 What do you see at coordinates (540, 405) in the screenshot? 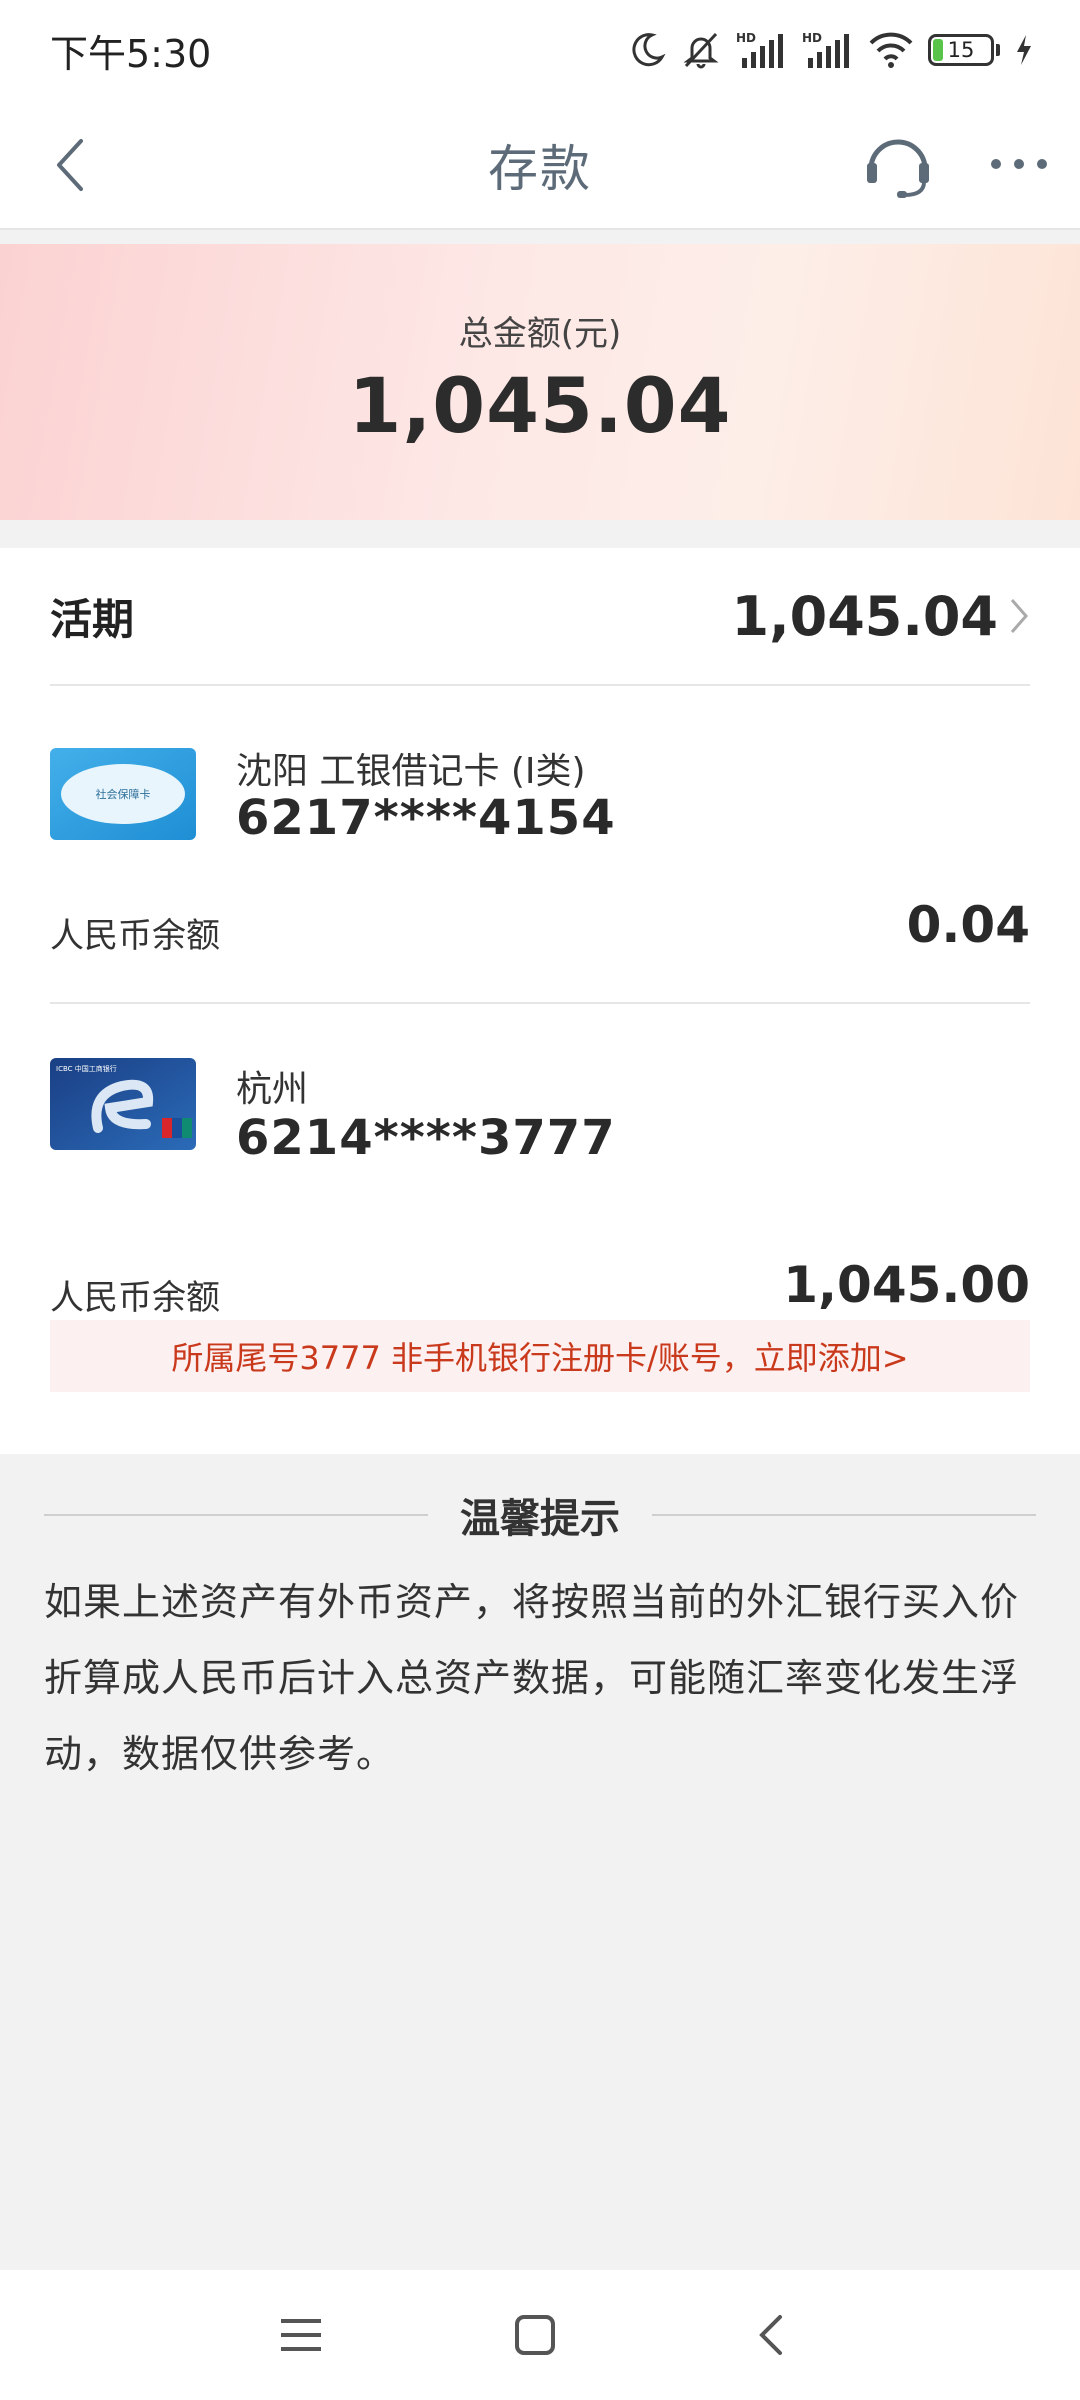
I see `total-amount: 1,045.04` at bounding box center [540, 405].